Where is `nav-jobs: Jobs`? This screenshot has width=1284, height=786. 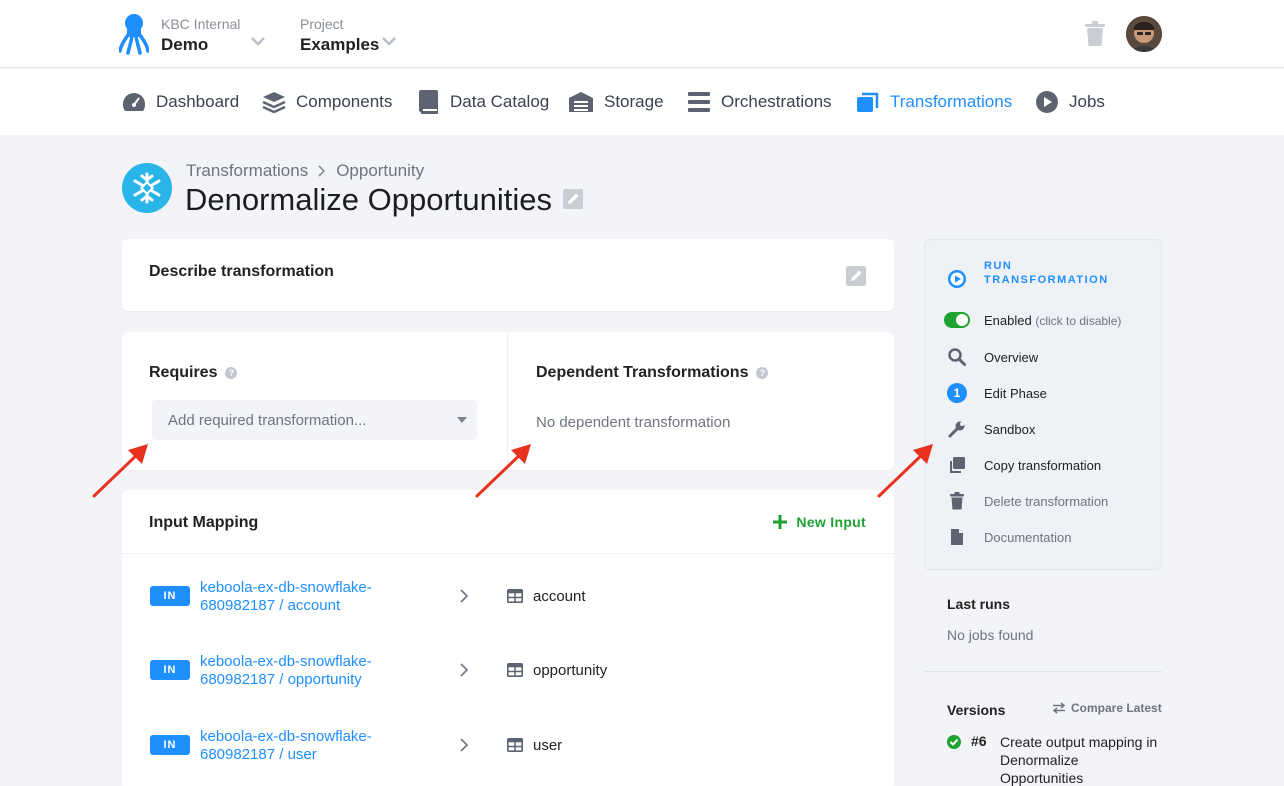
nav-jobs: Jobs is located at coordinates (1070, 102).